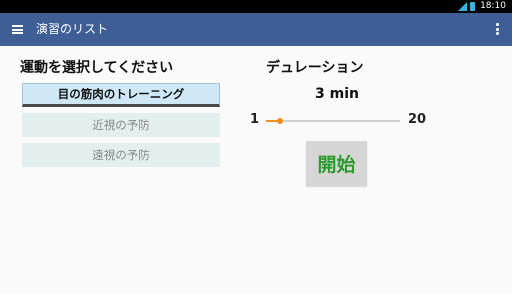 Image resolution: width=512 pixels, height=294 pixels. I want to click on status-time: 18:10, so click(493, 6).